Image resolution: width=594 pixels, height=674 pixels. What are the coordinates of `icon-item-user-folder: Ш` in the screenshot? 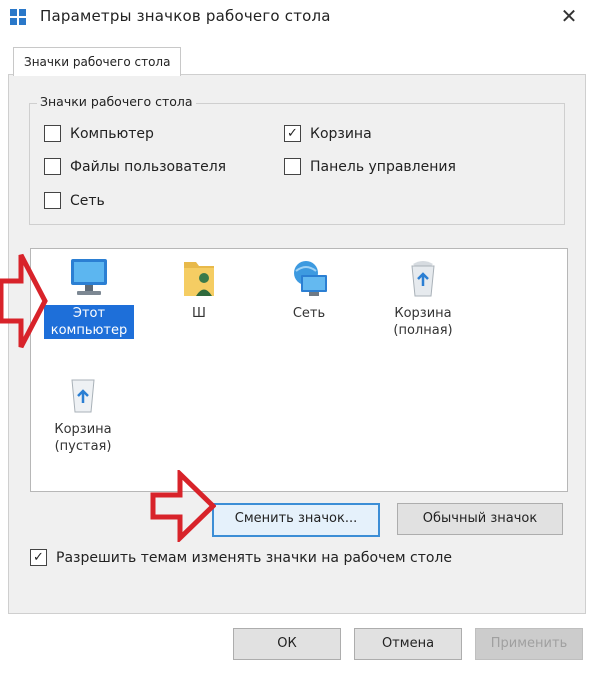 It's located at (199, 288).